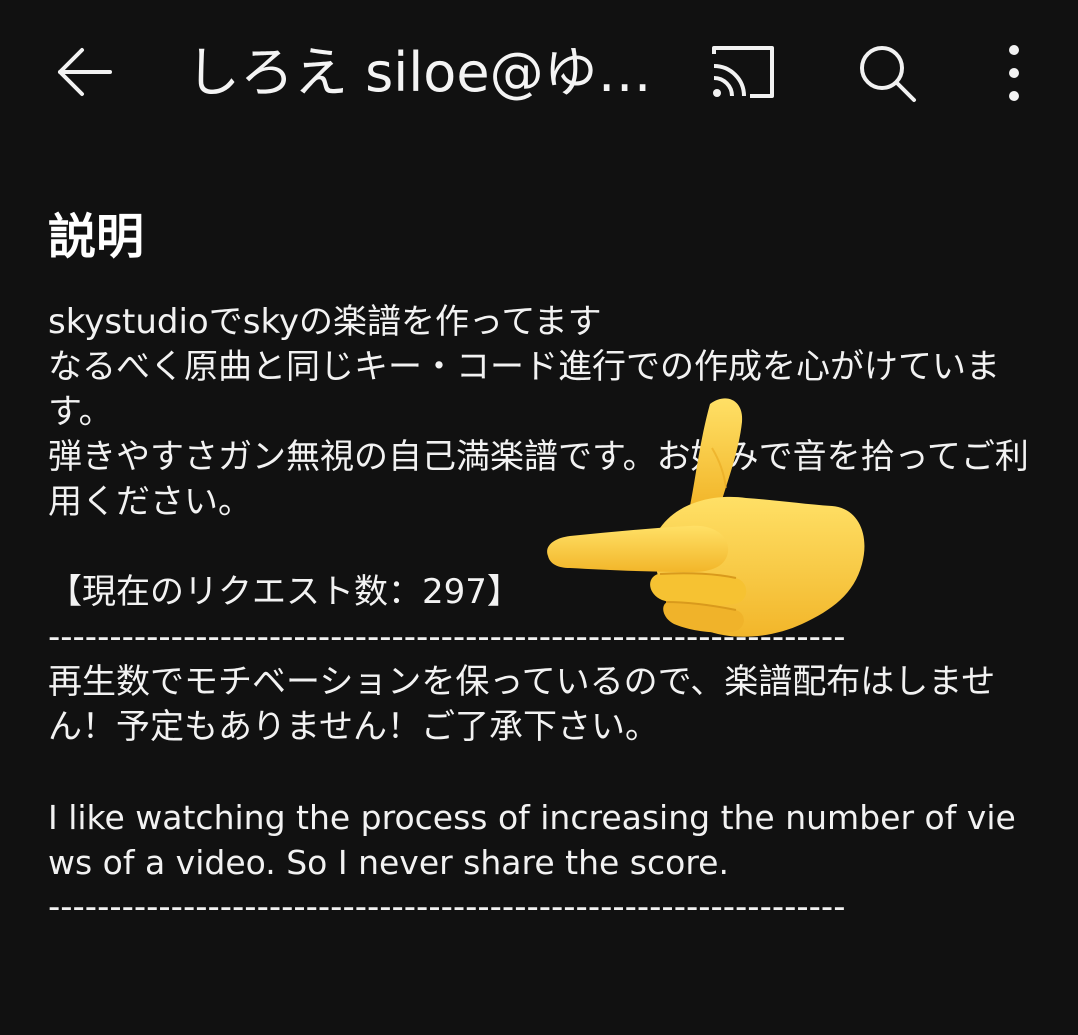  I want to click on description-line: なるべく原曲と同じキー・コード進行での作成を心がけています。, so click(524, 389).